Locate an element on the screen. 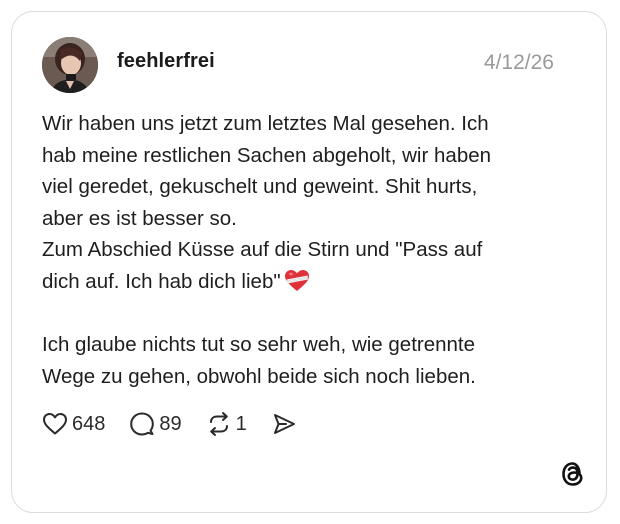 This screenshot has height=524, width=620. repost-count: 1 is located at coordinates (241, 423).